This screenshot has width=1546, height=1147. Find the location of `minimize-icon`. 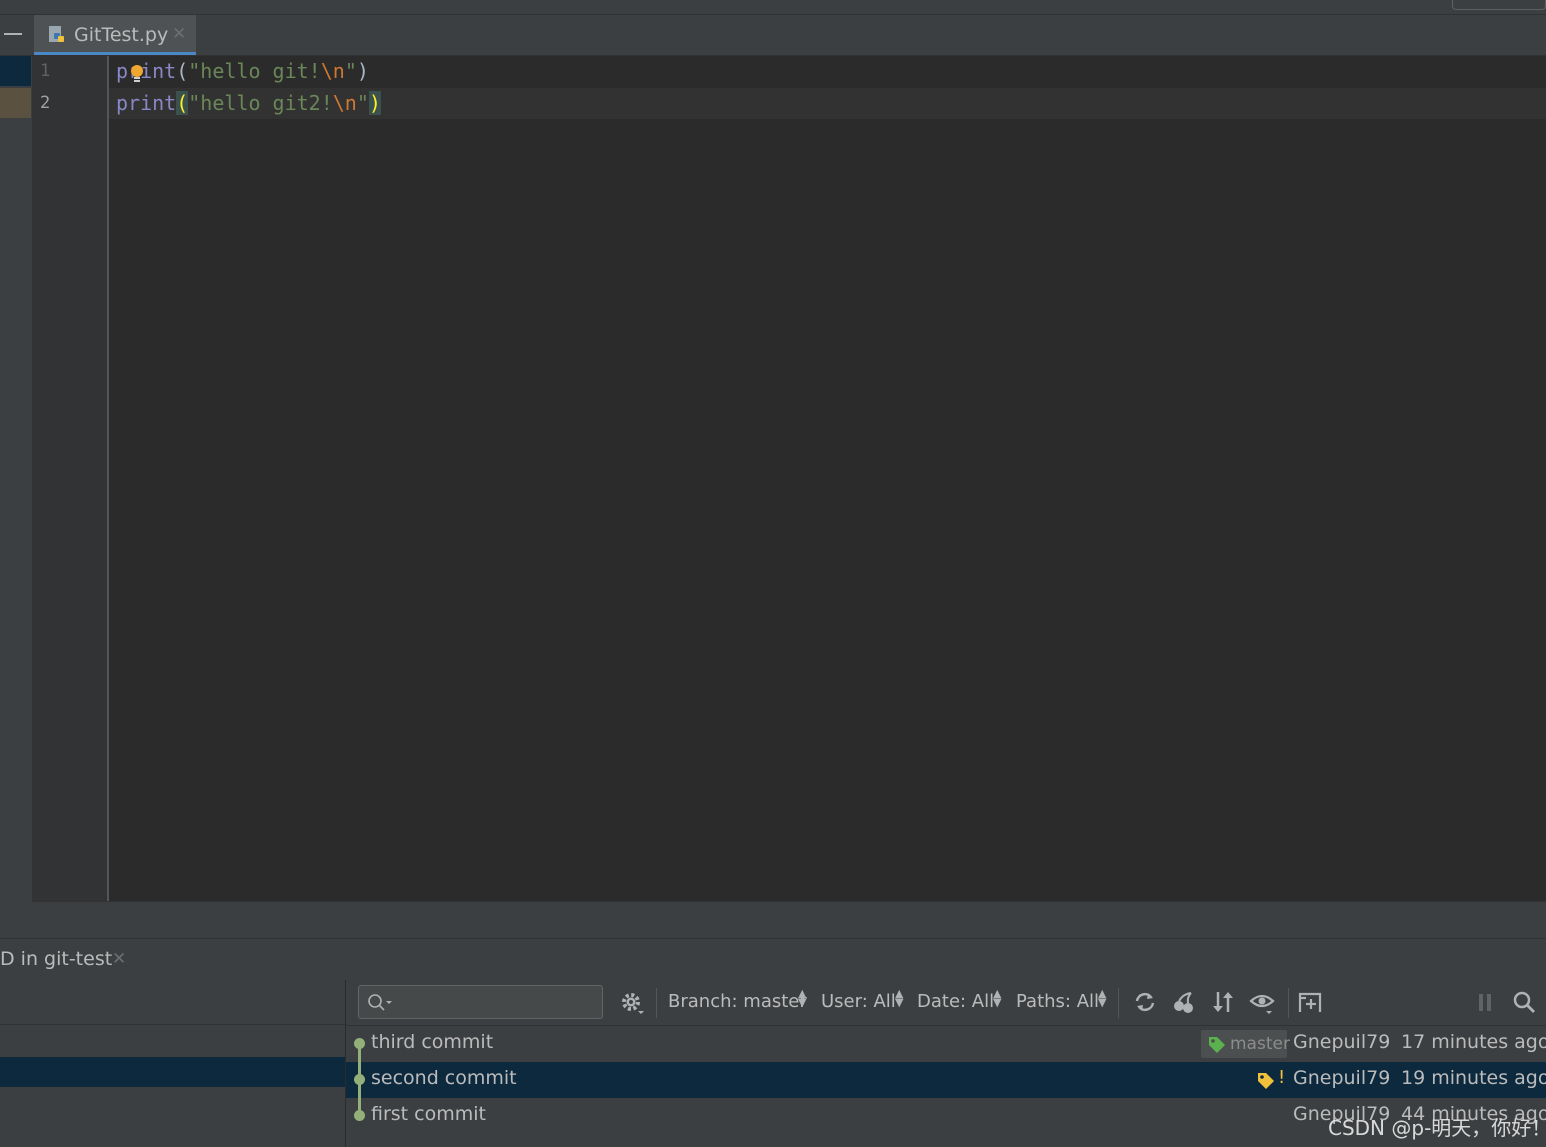

minimize-icon is located at coordinates (13, 34).